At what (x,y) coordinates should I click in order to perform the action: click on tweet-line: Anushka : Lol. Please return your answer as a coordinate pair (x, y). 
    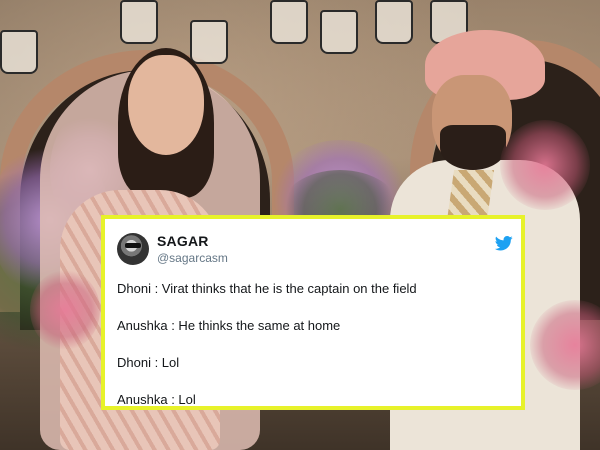
    Looking at the image, I should click on (156, 399).